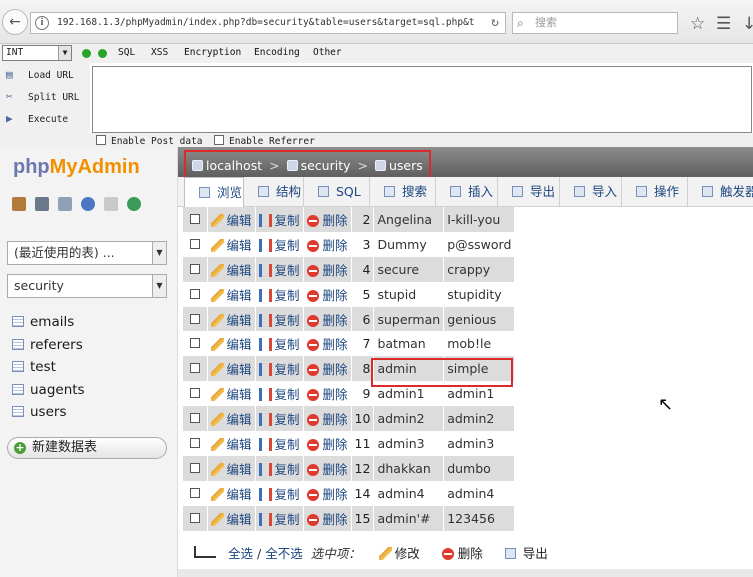  Describe the element at coordinates (406, 165) in the screenshot. I see `breadcrumb-table: users` at that location.